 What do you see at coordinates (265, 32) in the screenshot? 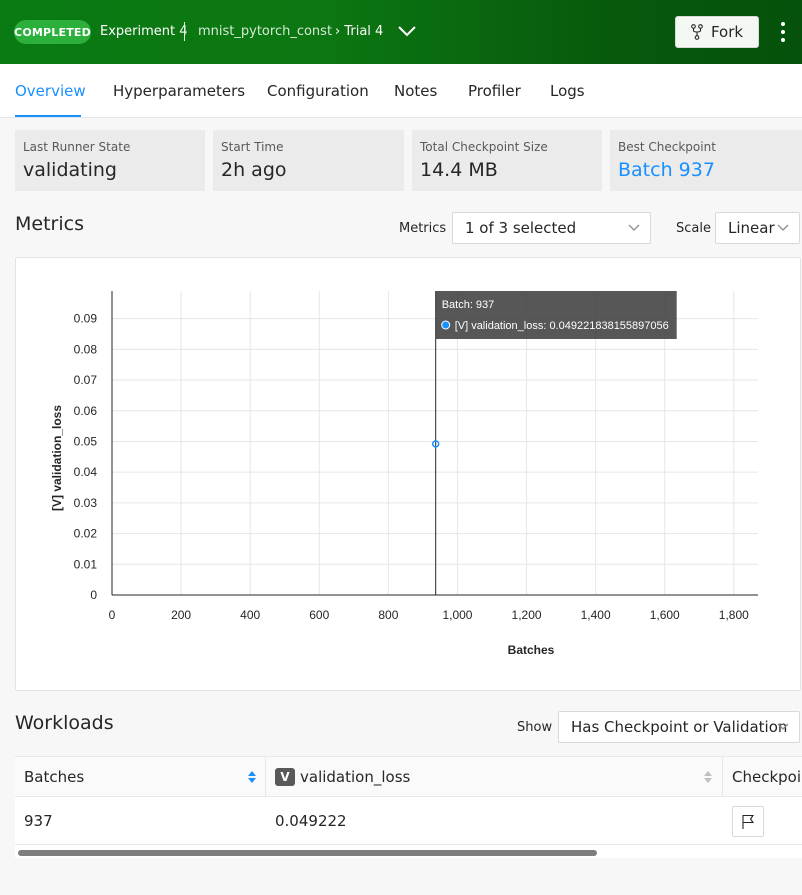
I see `breadcrumb-project: mnist_pytorch_const` at bounding box center [265, 32].